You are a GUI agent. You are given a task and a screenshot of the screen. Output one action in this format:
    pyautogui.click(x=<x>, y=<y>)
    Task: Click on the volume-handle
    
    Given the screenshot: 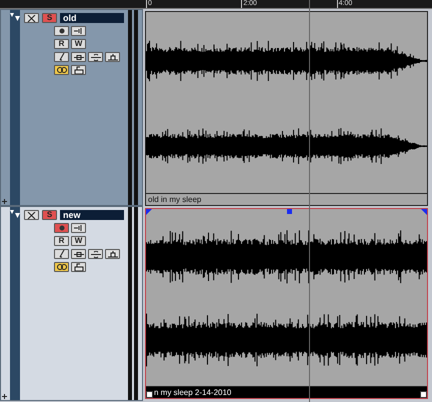 What is the action you would take?
    pyautogui.click(x=289, y=211)
    